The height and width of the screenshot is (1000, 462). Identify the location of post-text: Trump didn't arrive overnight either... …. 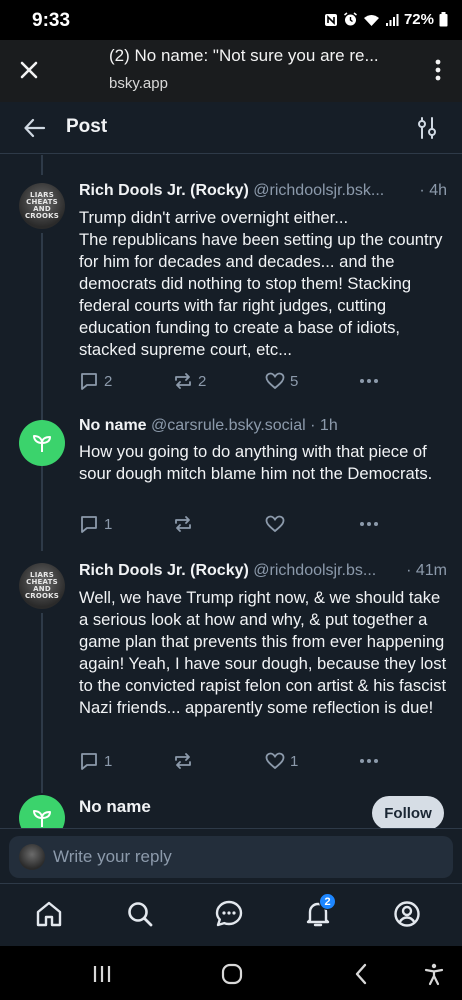
(261, 283).